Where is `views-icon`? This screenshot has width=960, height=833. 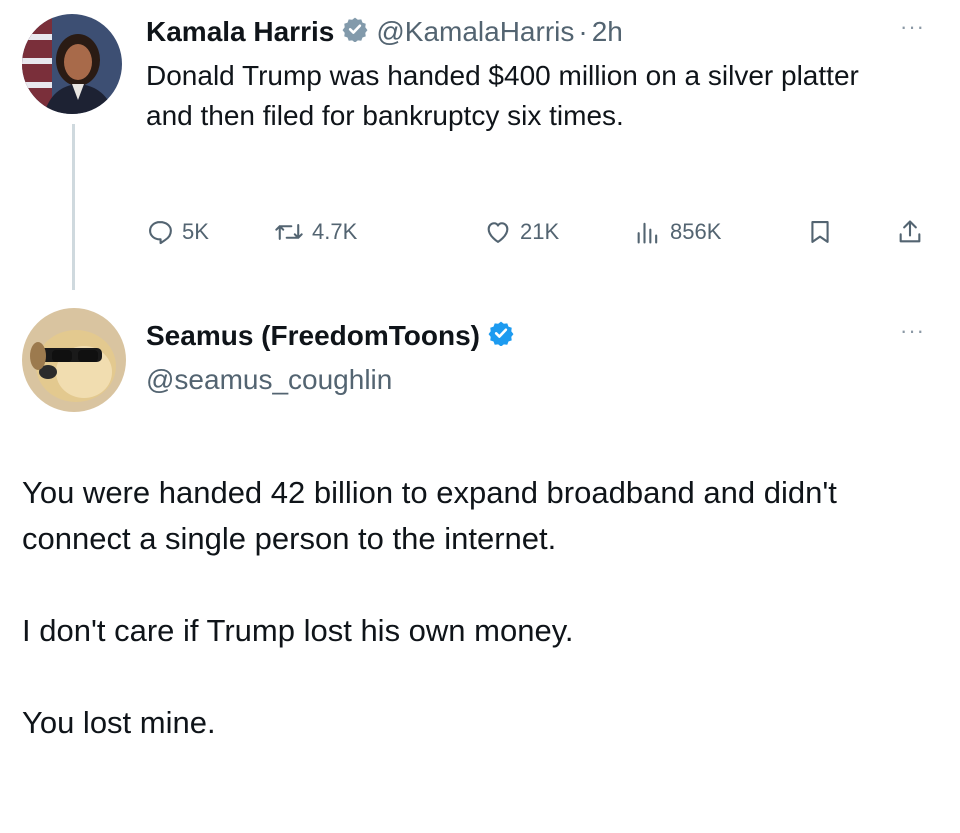 views-icon is located at coordinates (647, 233).